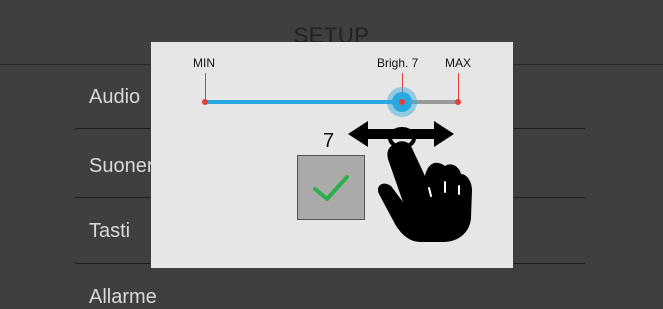 The width and height of the screenshot is (663, 309). What do you see at coordinates (114, 97) in the screenshot?
I see `menu-item-audio: Audio` at bounding box center [114, 97].